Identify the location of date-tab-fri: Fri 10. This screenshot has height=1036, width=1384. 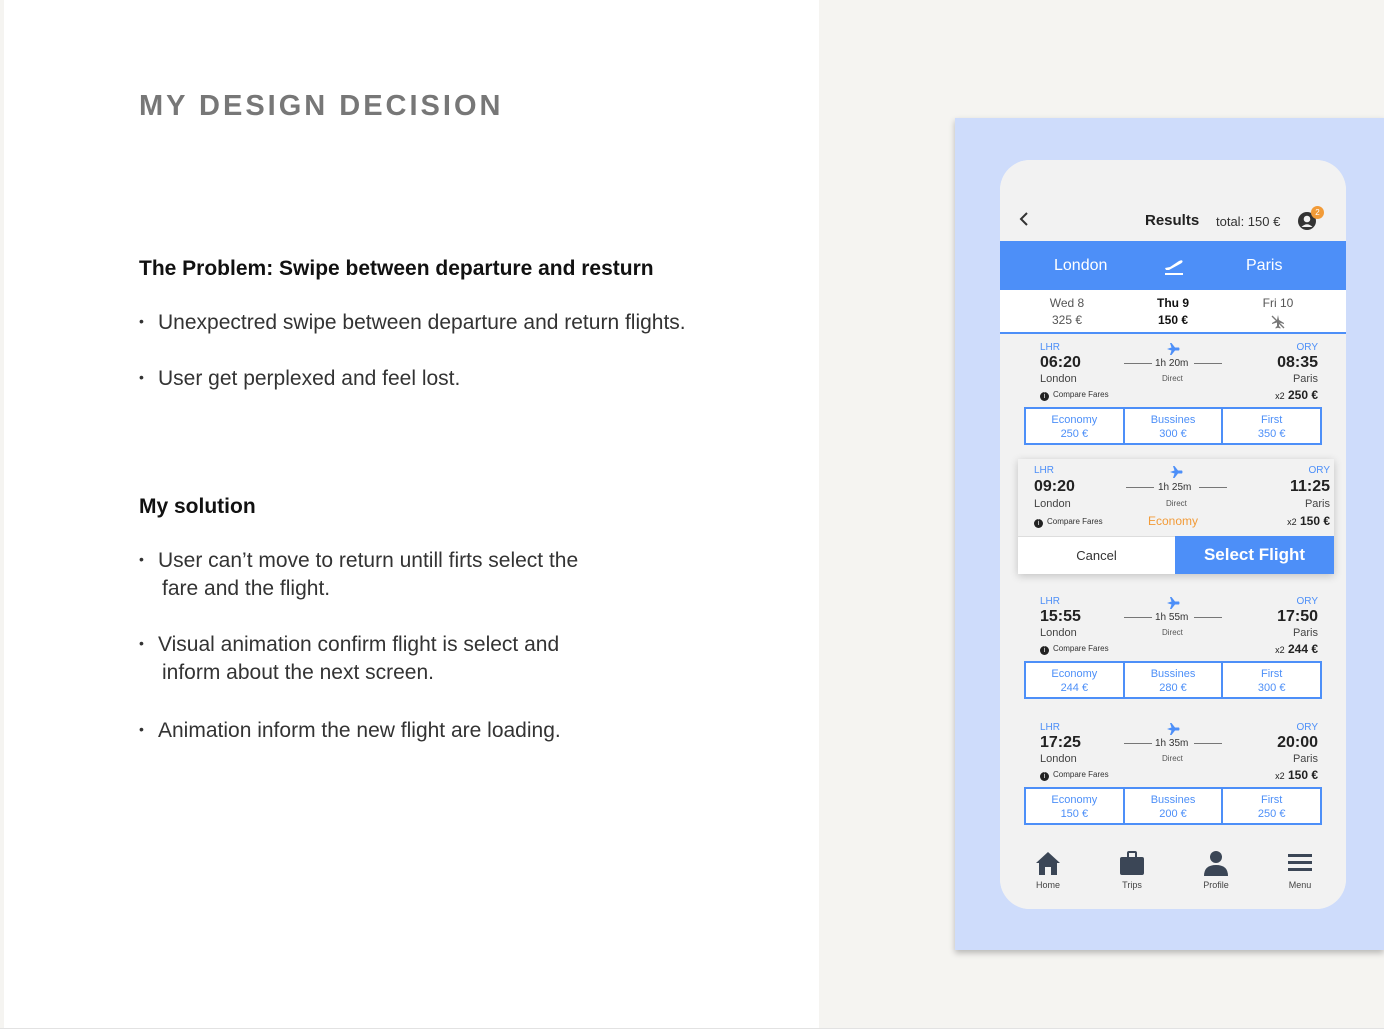
(1278, 315).